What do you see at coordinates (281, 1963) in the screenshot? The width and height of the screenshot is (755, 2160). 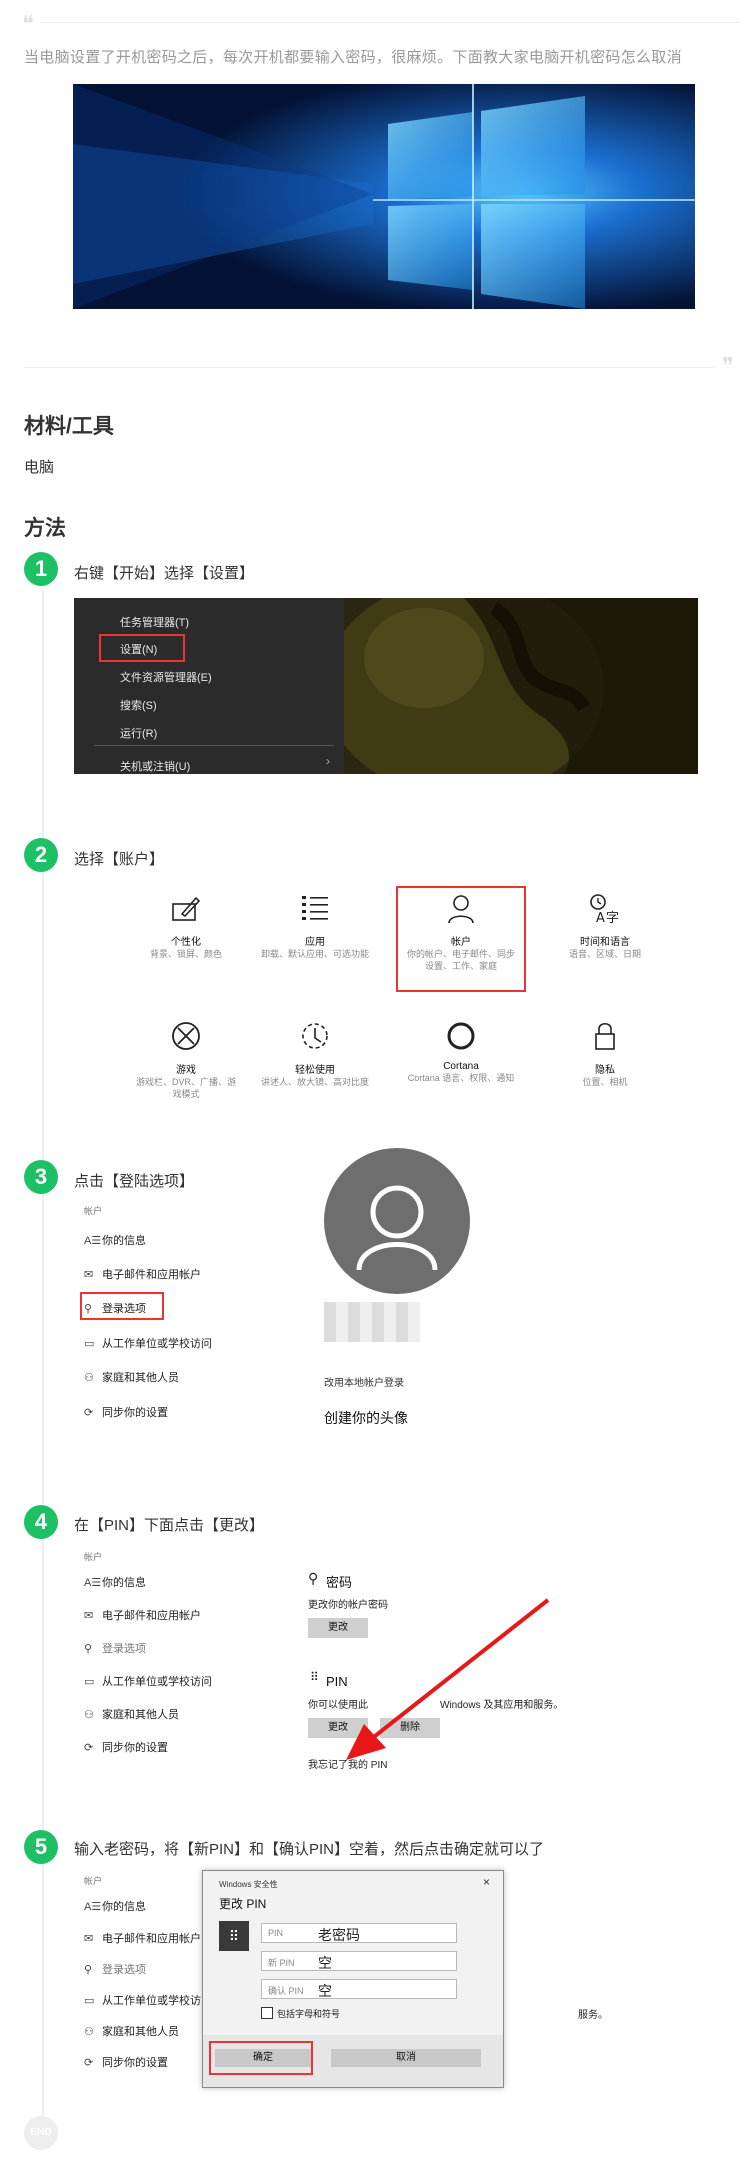 I see `field-placeholder: 新 PIN` at bounding box center [281, 1963].